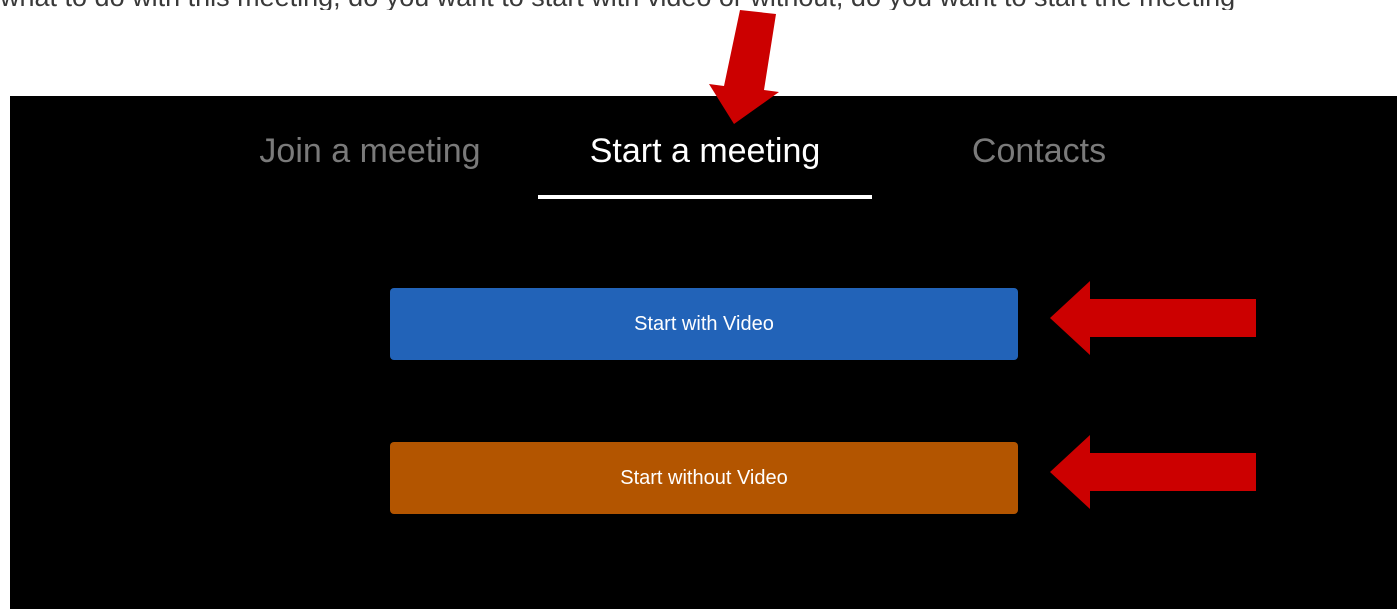 This screenshot has height=609, width=1397. I want to click on start-with-video-button: Start with Video, so click(704, 324).